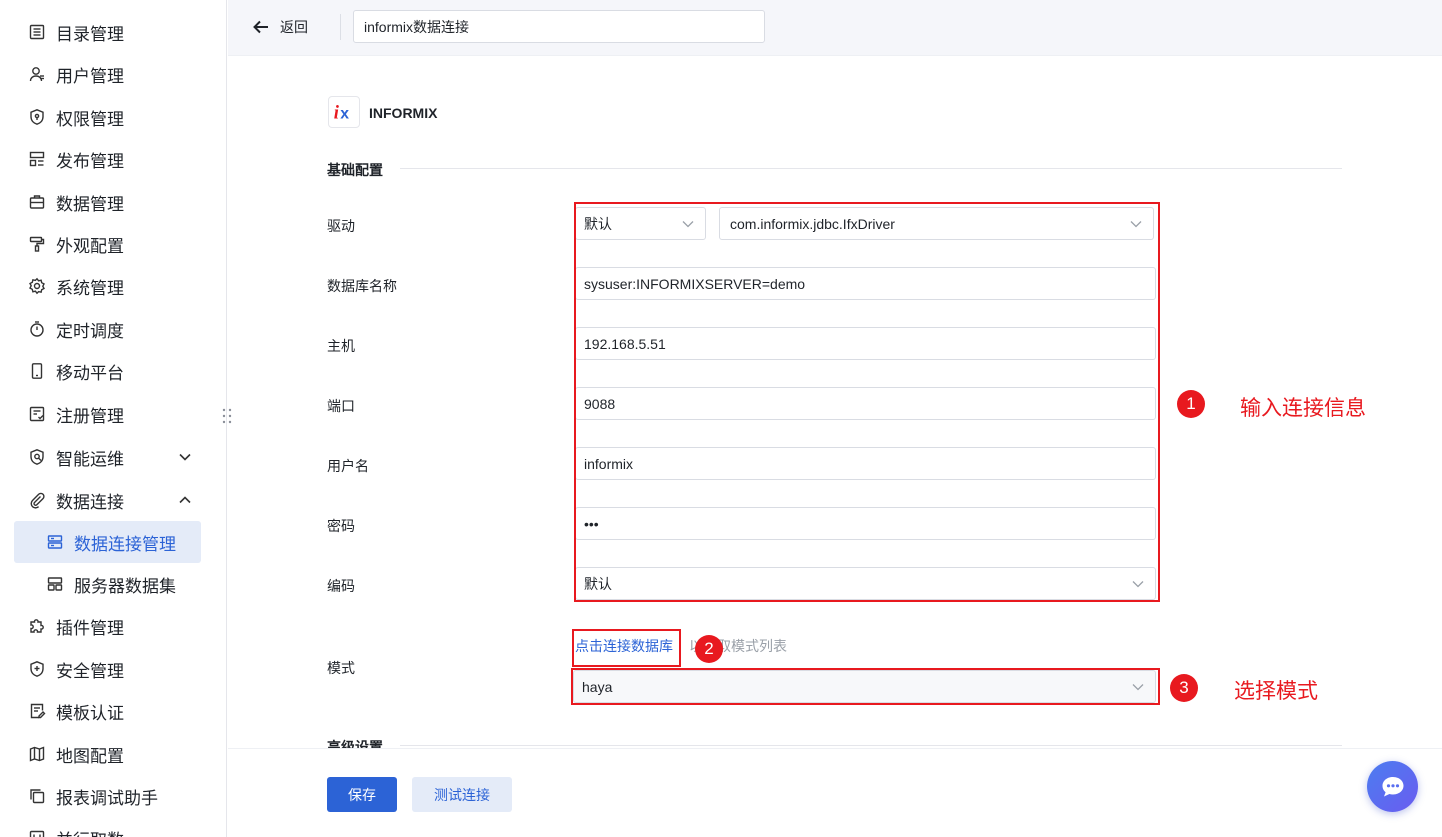  What do you see at coordinates (90, 713) in the screenshot?
I see `sidebar-item-label: 模板认证` at bounding box center [90, 713].